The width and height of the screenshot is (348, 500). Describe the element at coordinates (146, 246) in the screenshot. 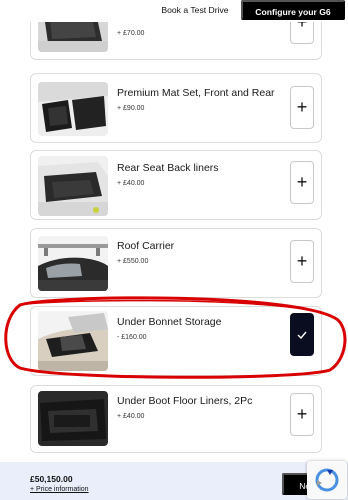

I see `accessory-title: Roof Carrier` at that location.